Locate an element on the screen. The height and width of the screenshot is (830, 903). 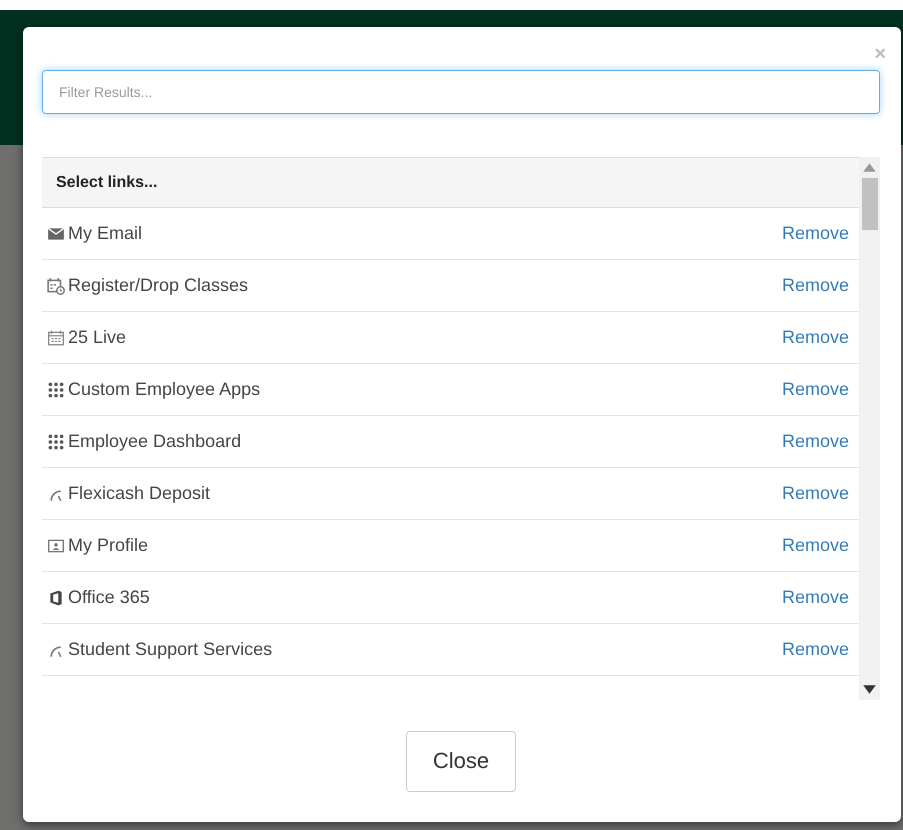
link-label: My Email is located at coordinates (105, 233).